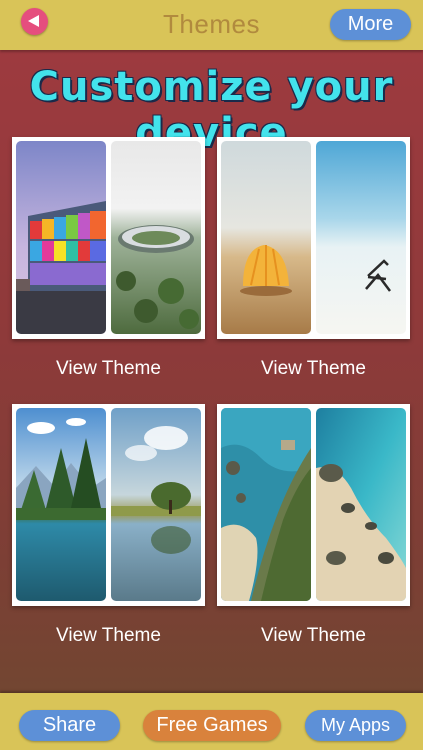 The width and height of the screenshot is (423, 750). I want to click on view-theme-link-2: View Theme, so click(313, 369).